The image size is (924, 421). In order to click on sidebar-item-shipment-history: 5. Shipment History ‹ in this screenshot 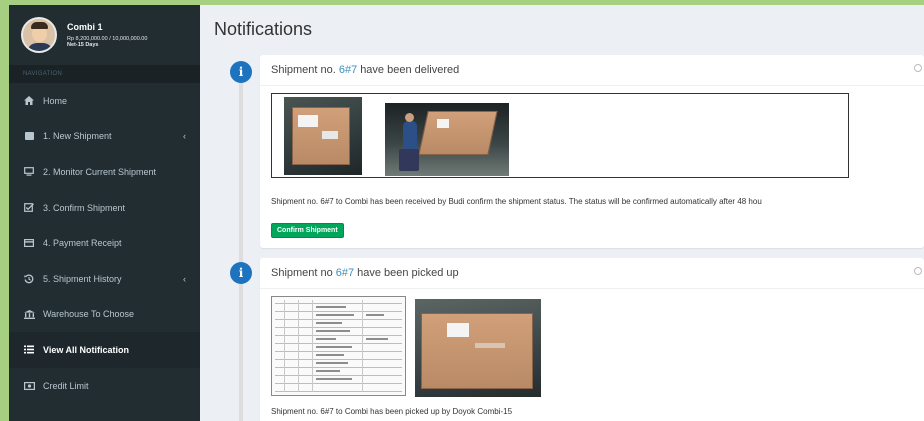, I will do `click(104, 279)`.